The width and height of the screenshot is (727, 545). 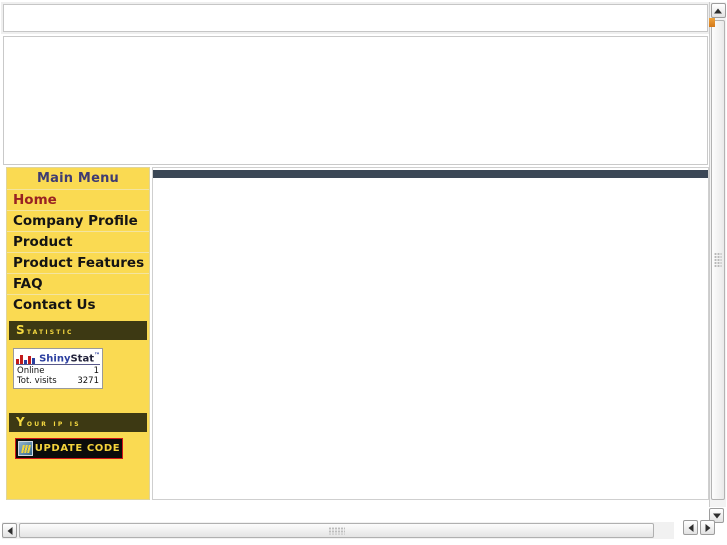 What do you see at coordinates (25, 448) in the screenshot?
I see `monitor-icon` at bounding box center [25, 448].